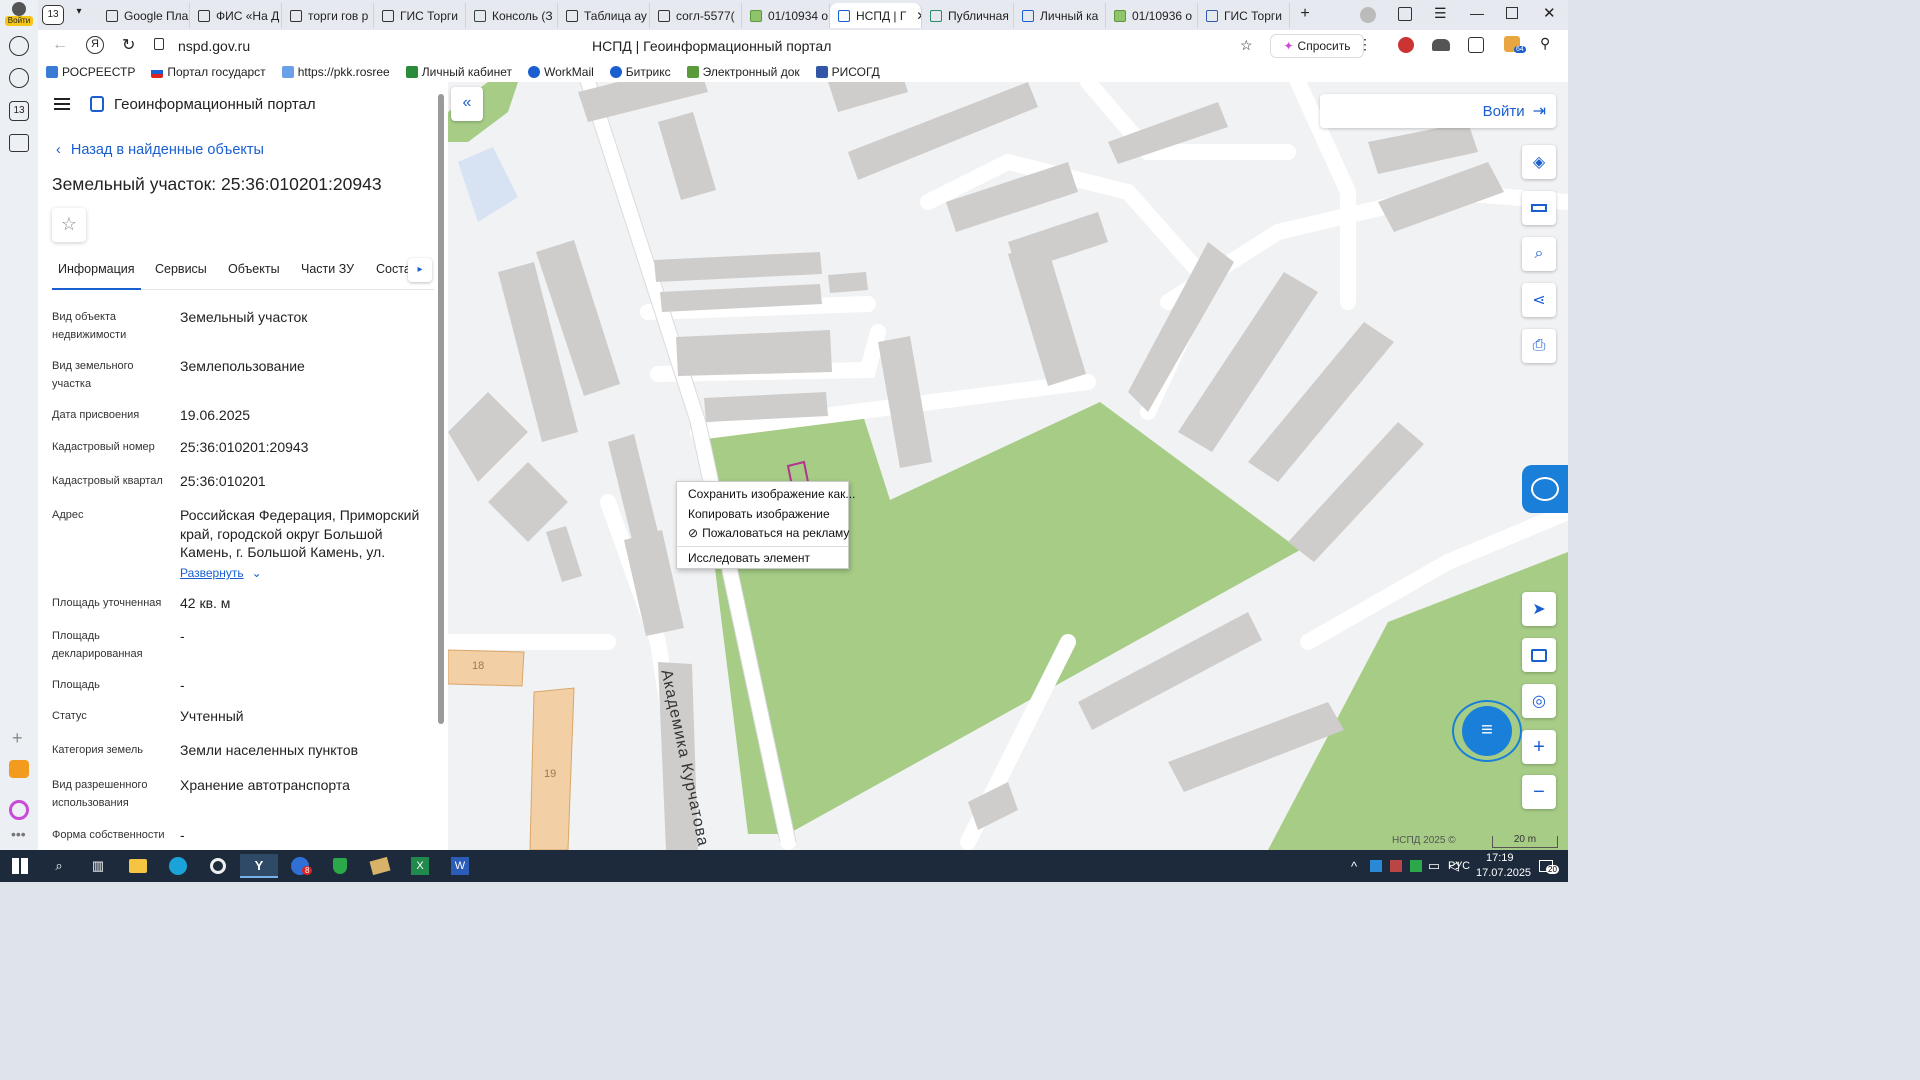  Describe the element at coordinates (1515, 44) in the screenshot. I see `extension-icon-4: 64` at that location.